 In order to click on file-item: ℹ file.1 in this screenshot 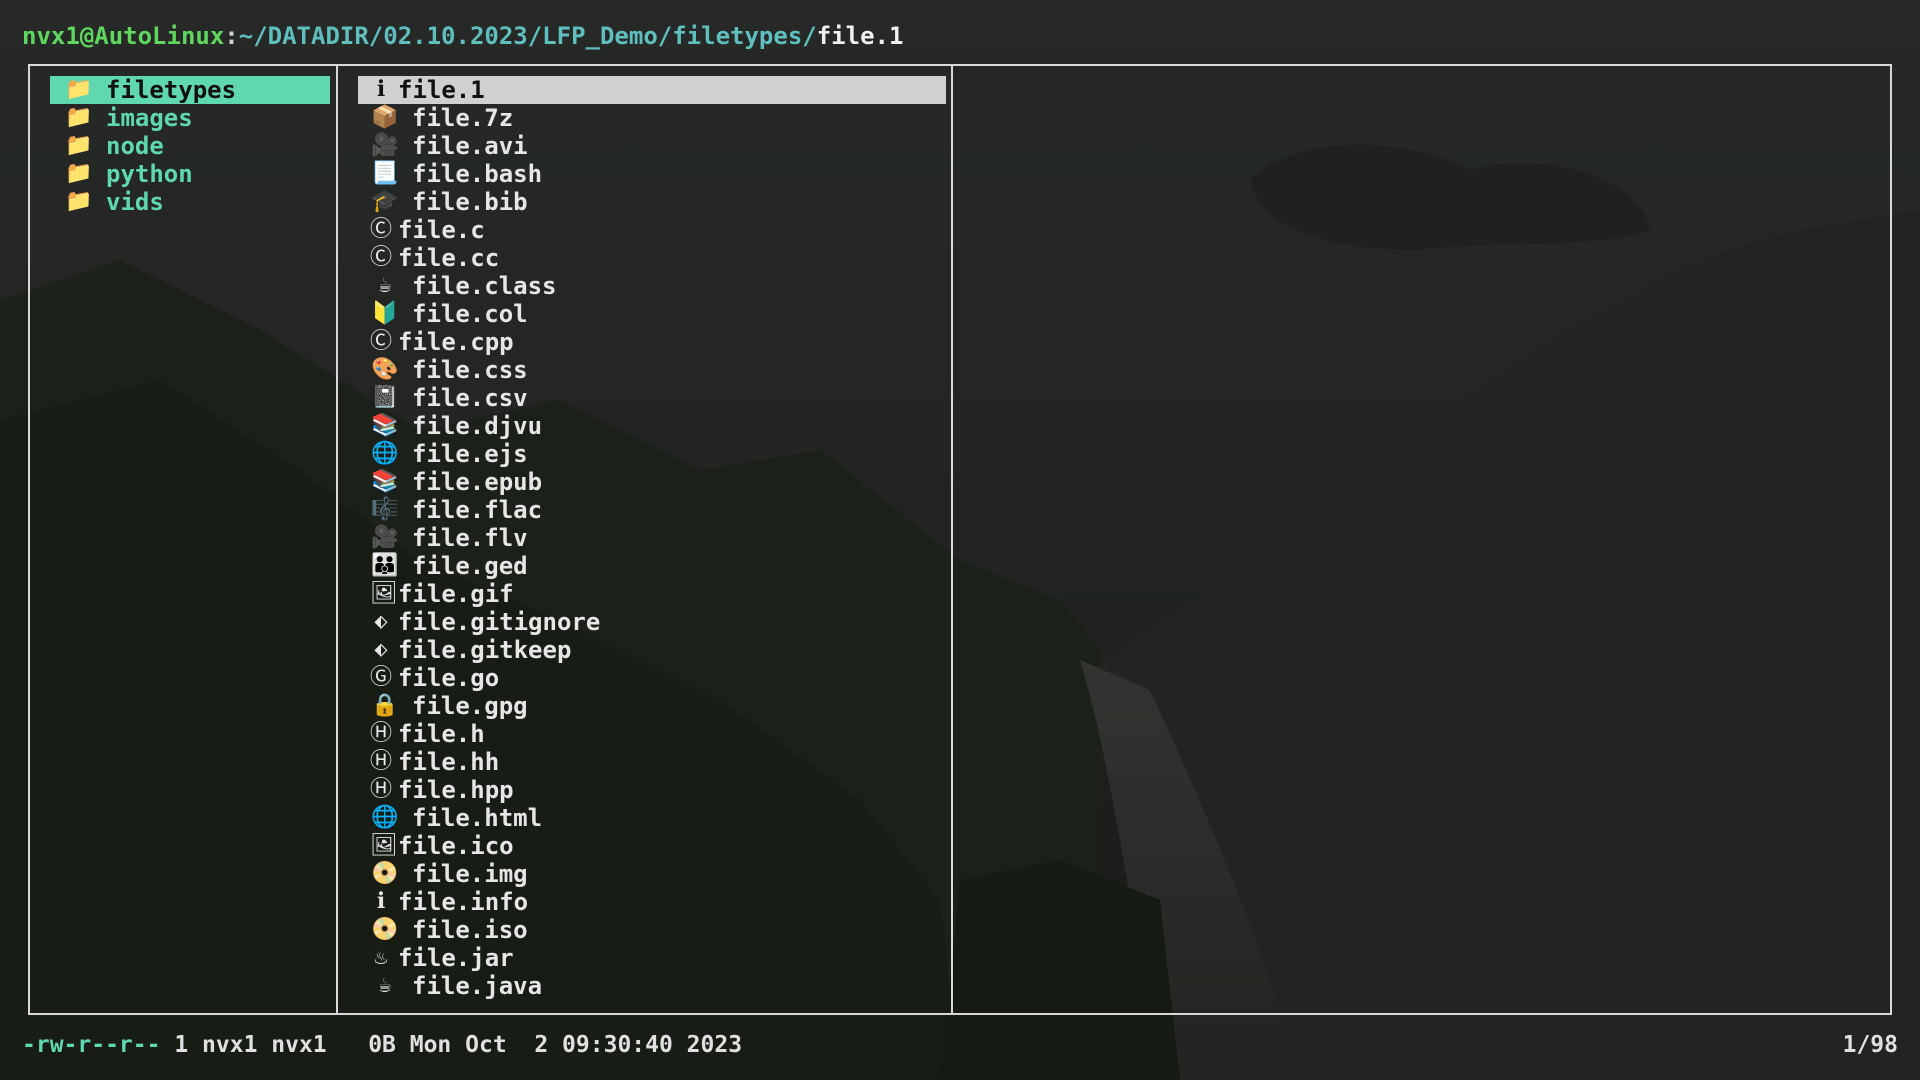, I will do `click(652, 90)`.